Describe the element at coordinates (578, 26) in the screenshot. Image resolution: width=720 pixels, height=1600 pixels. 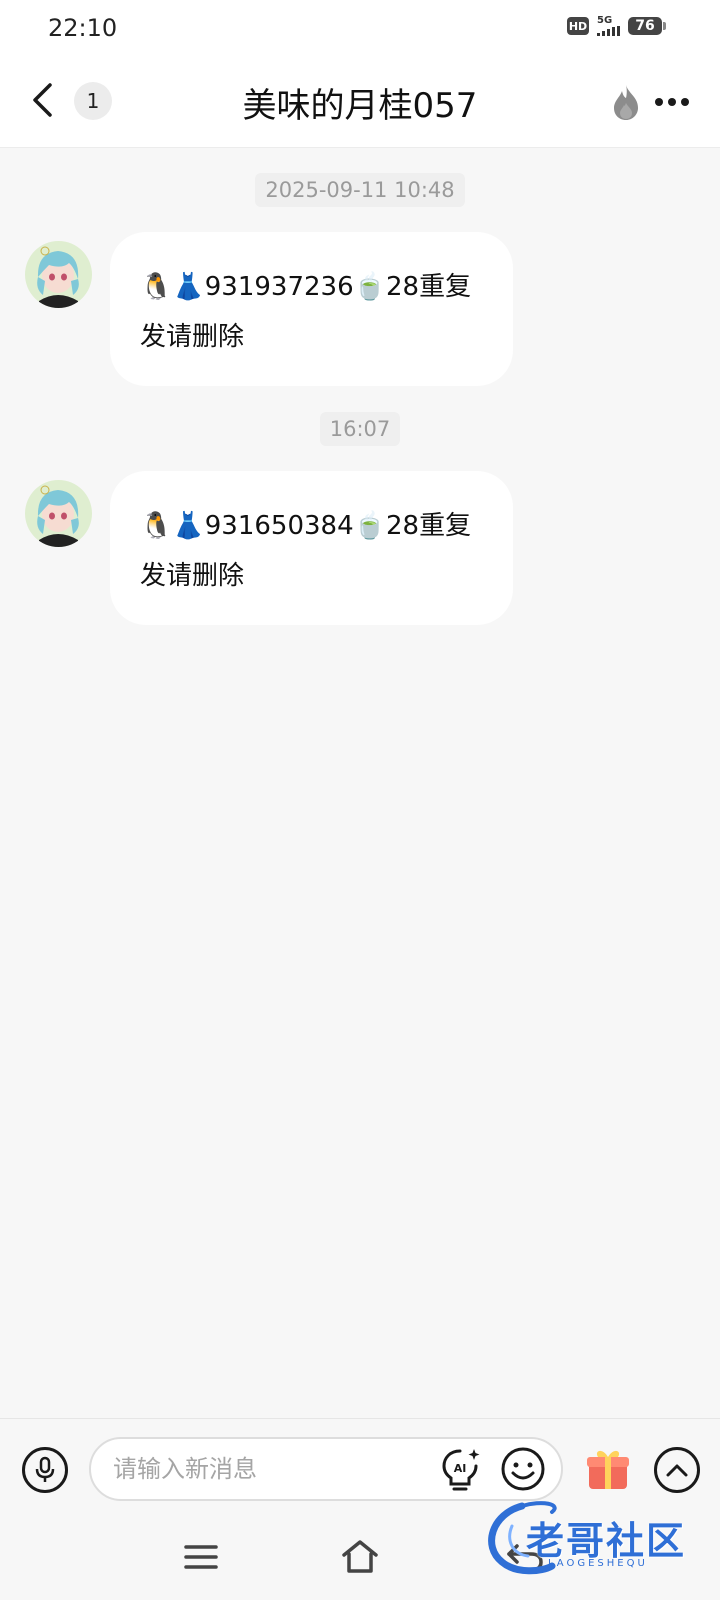
I see `hd-badge: HD` at that location.